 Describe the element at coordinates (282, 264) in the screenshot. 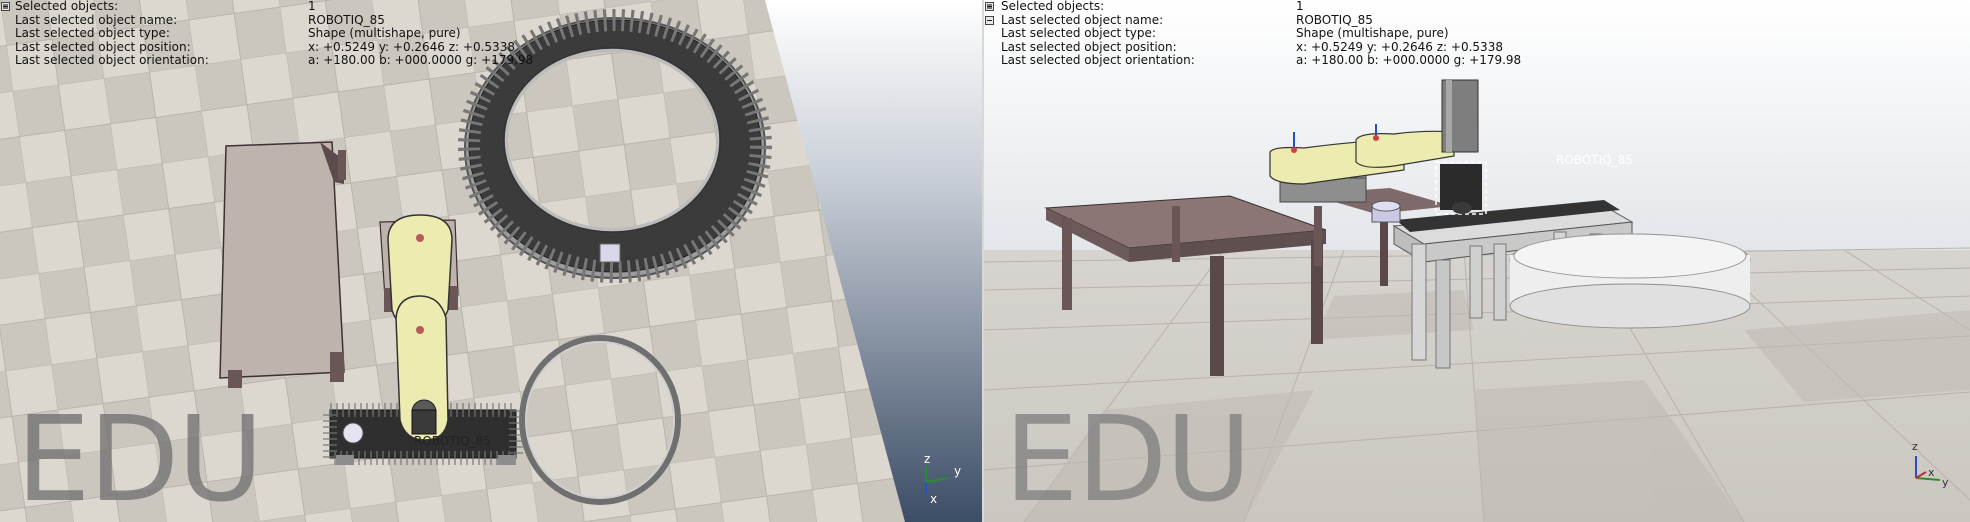

I see `left-wooden-table` at that location.